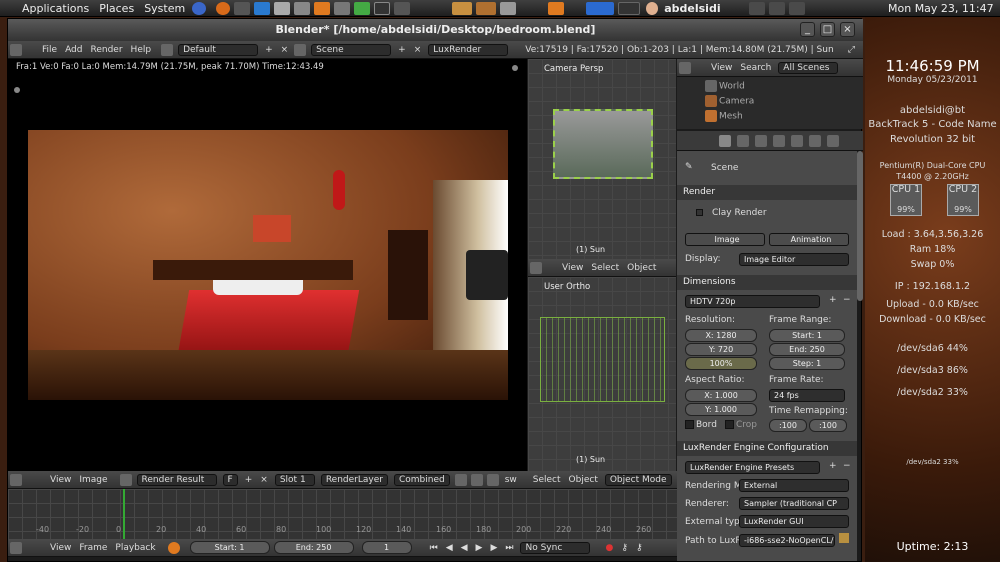  I want to click on menu-help: Help, so click(141, 50).